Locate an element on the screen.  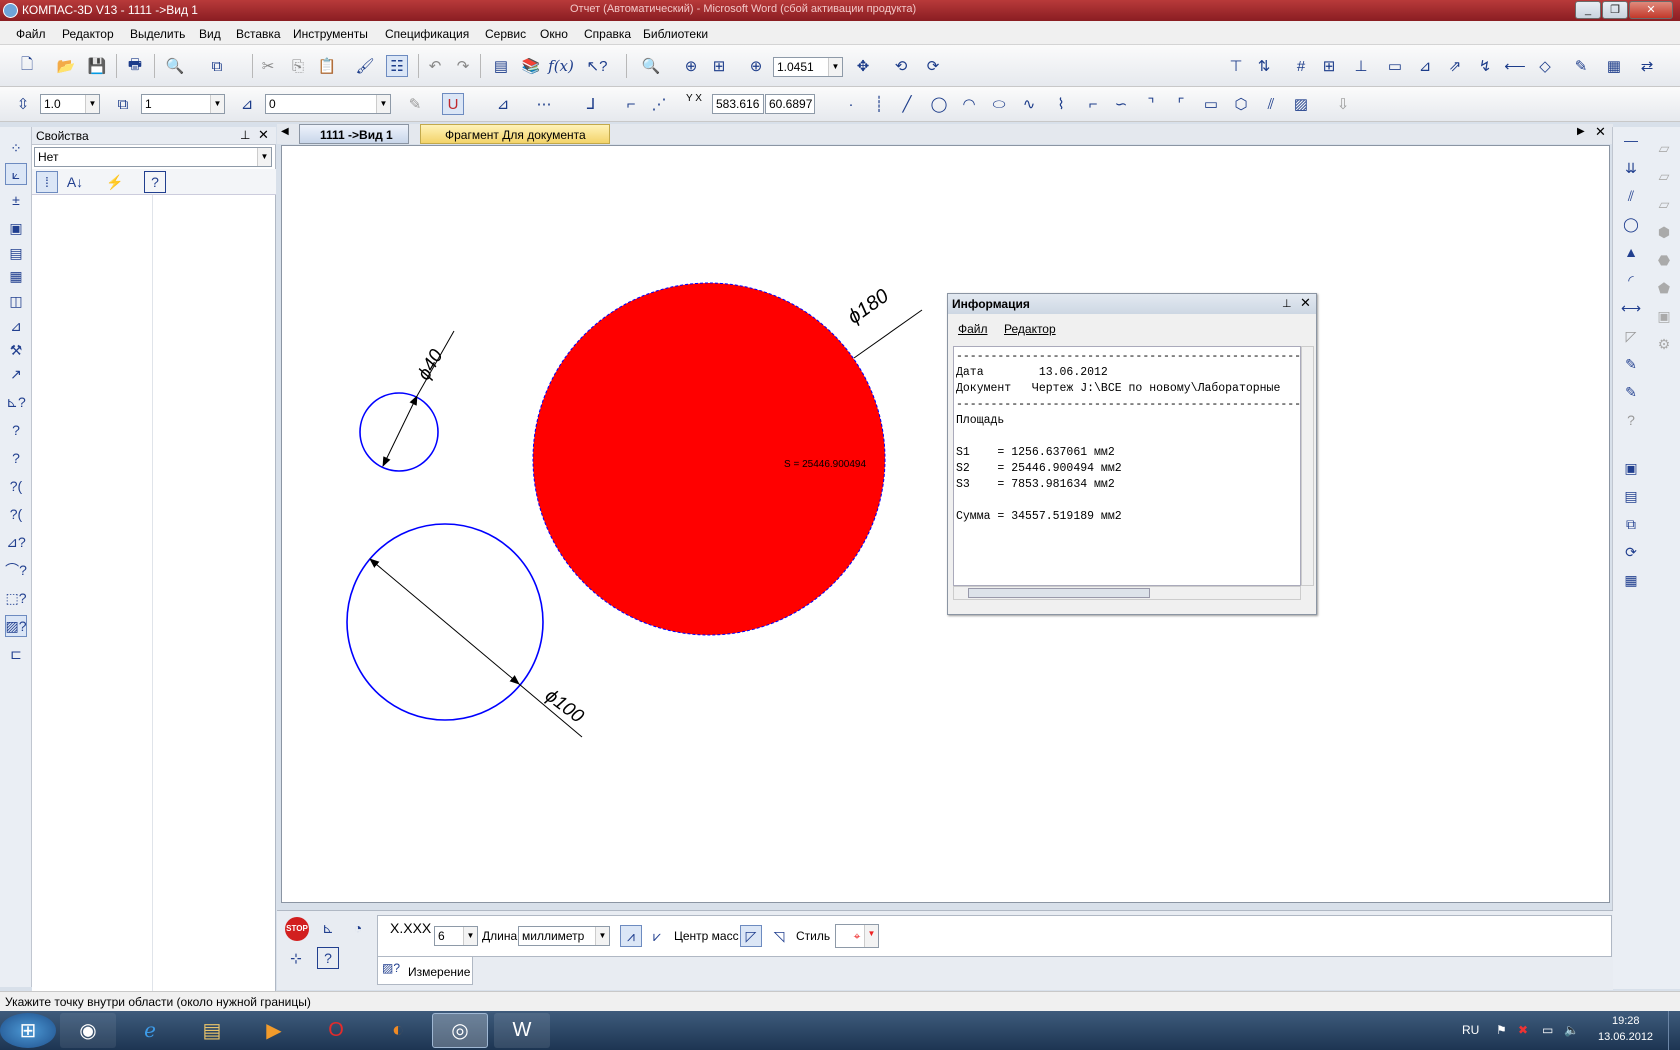
polygon-icon: ⬡ is located at coordinates (1241, 104).